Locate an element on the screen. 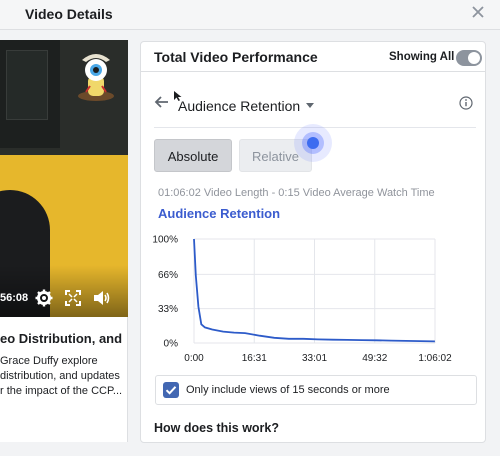 The image size is (500, 456). y-tick-label: 100% is located at coordinates (165, 240).